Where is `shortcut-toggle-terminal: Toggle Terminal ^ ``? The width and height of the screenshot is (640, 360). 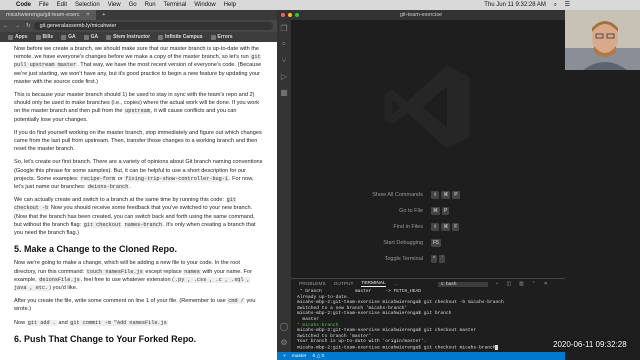
shortcut-toggle-terminal: Toggle Terminal ^ ` is located at coordinates (431, 259).